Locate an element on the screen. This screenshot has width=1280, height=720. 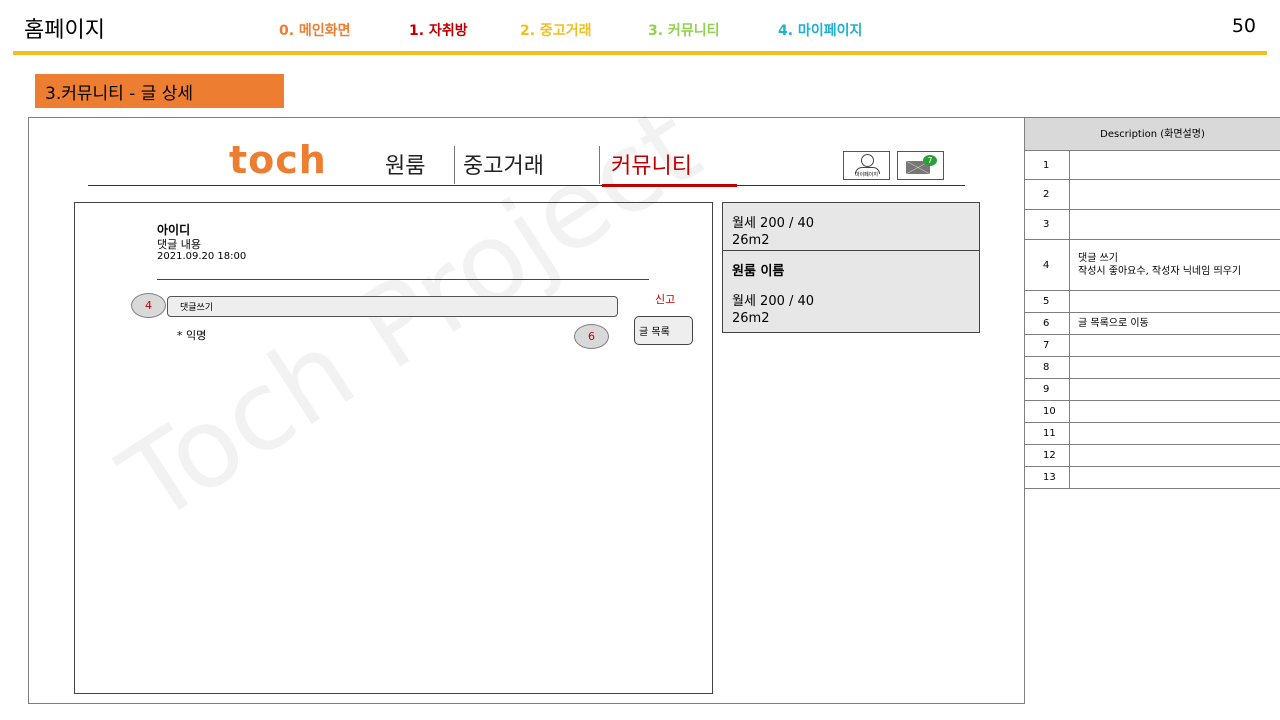
description-row: 10 is located at coordinates (1152, 412).